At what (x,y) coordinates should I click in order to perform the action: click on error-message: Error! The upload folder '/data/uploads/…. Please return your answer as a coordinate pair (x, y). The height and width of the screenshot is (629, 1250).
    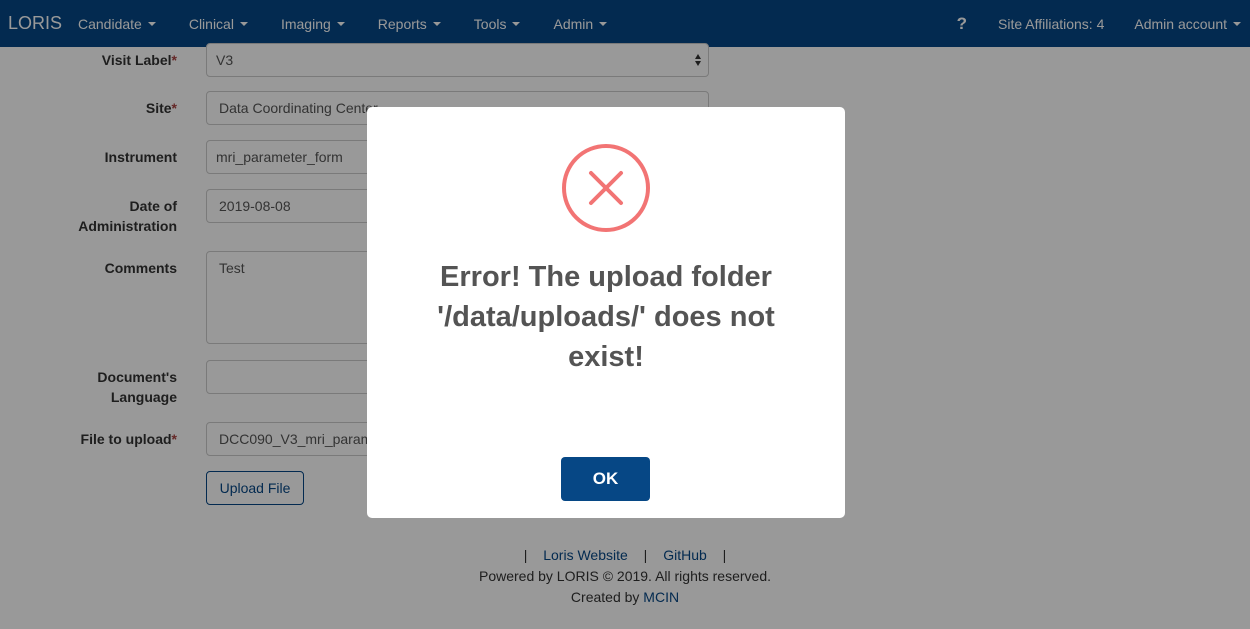
    Looking at the image, I should click on (606, 317).